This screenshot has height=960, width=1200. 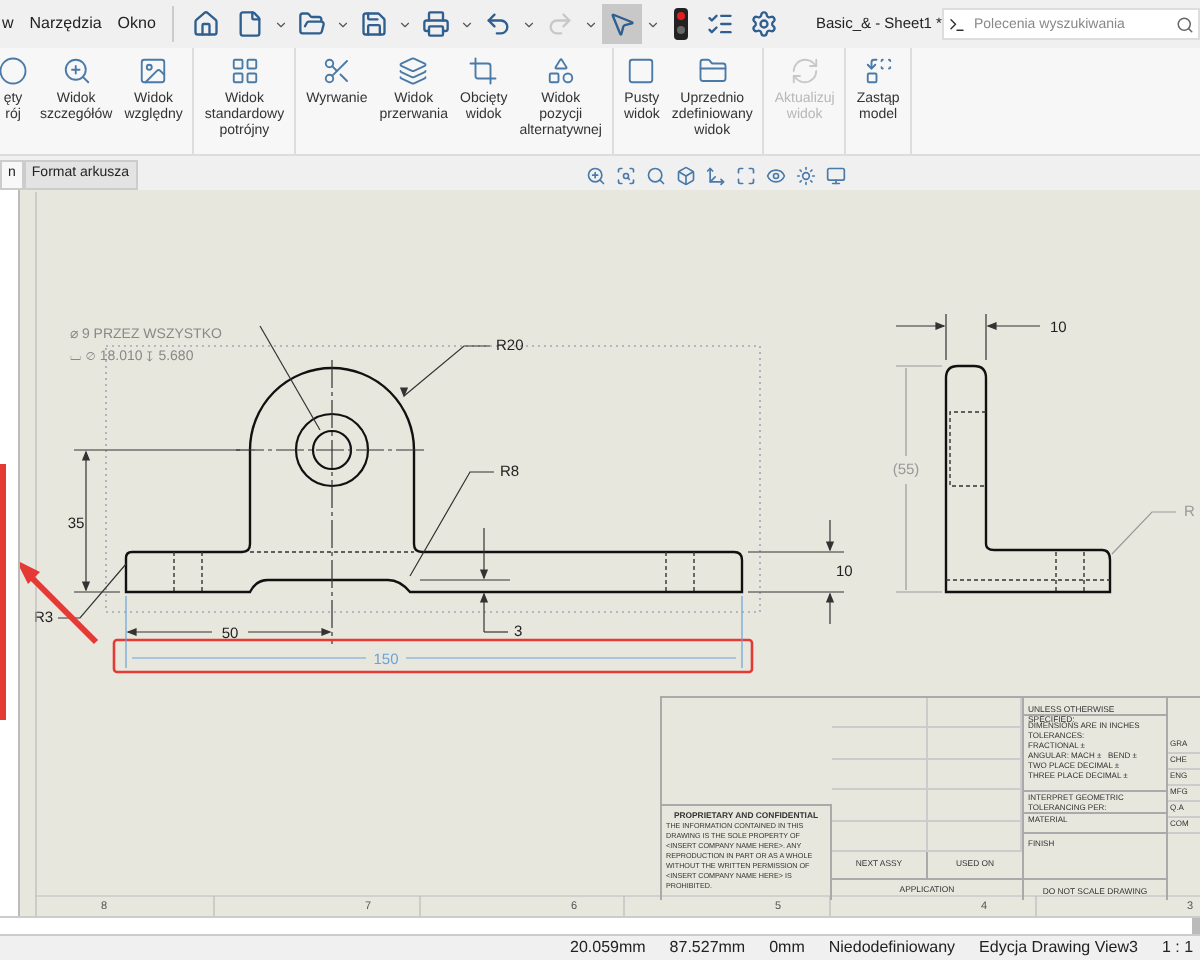 What do you see at coordinates (600, 926) in the screenshot?
I see `horizontal-scrollbar` at bounding box center [600, 926].